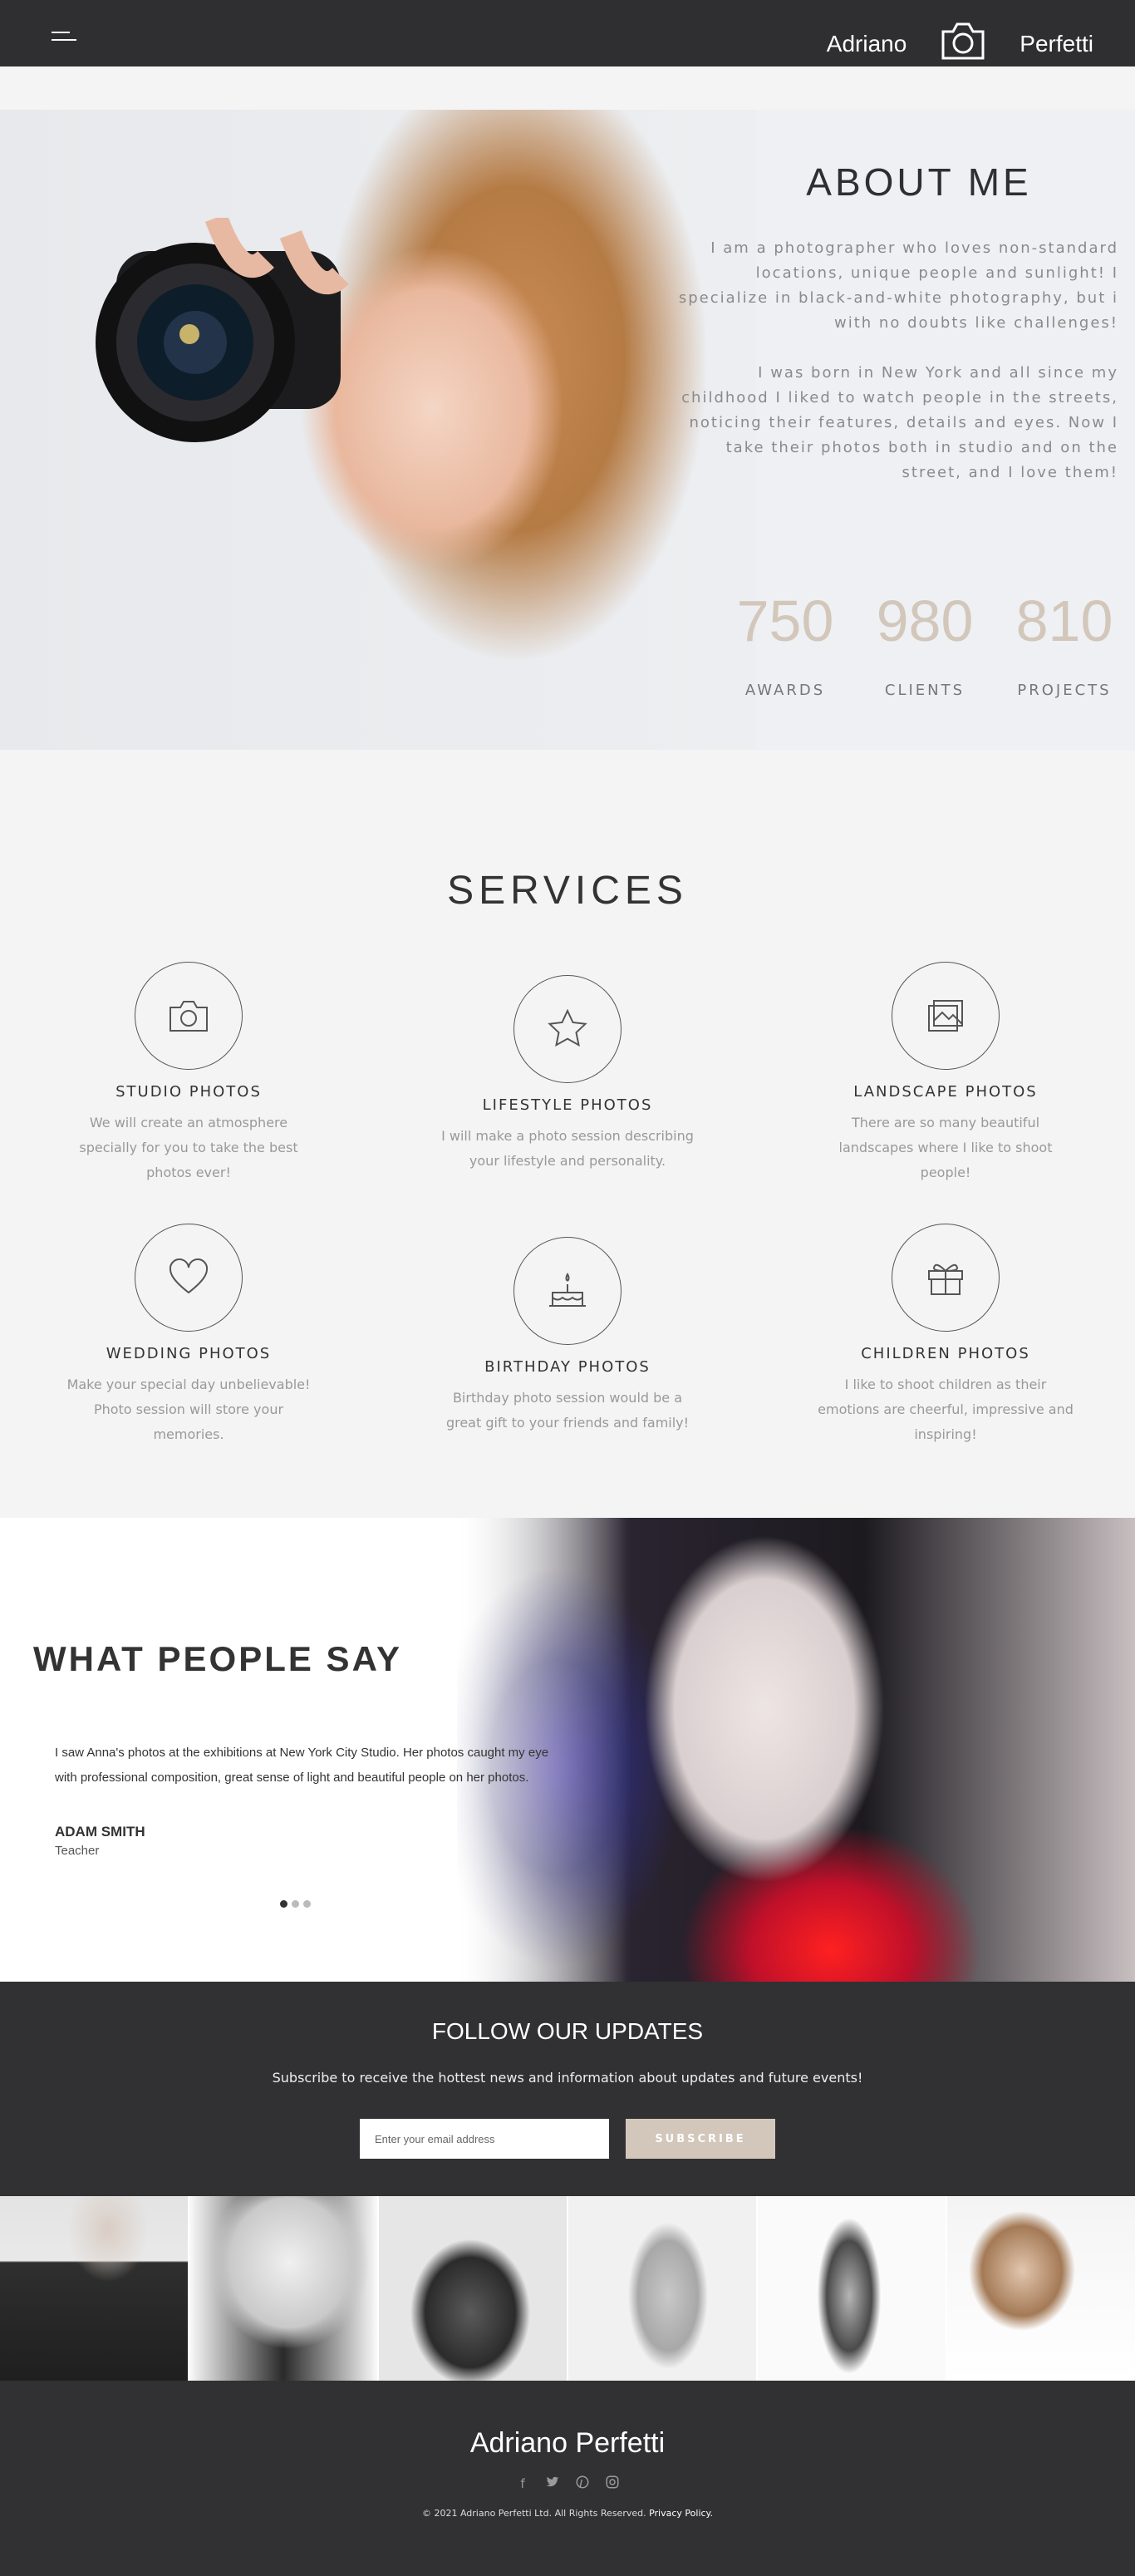 Image resolution: width=1135 pixels, height=2576 pixels. What do you see at coordinates (1064, 690) in the screenshot?
I see `stat-label: PROJECTS` at bounding box center [1064, 690].